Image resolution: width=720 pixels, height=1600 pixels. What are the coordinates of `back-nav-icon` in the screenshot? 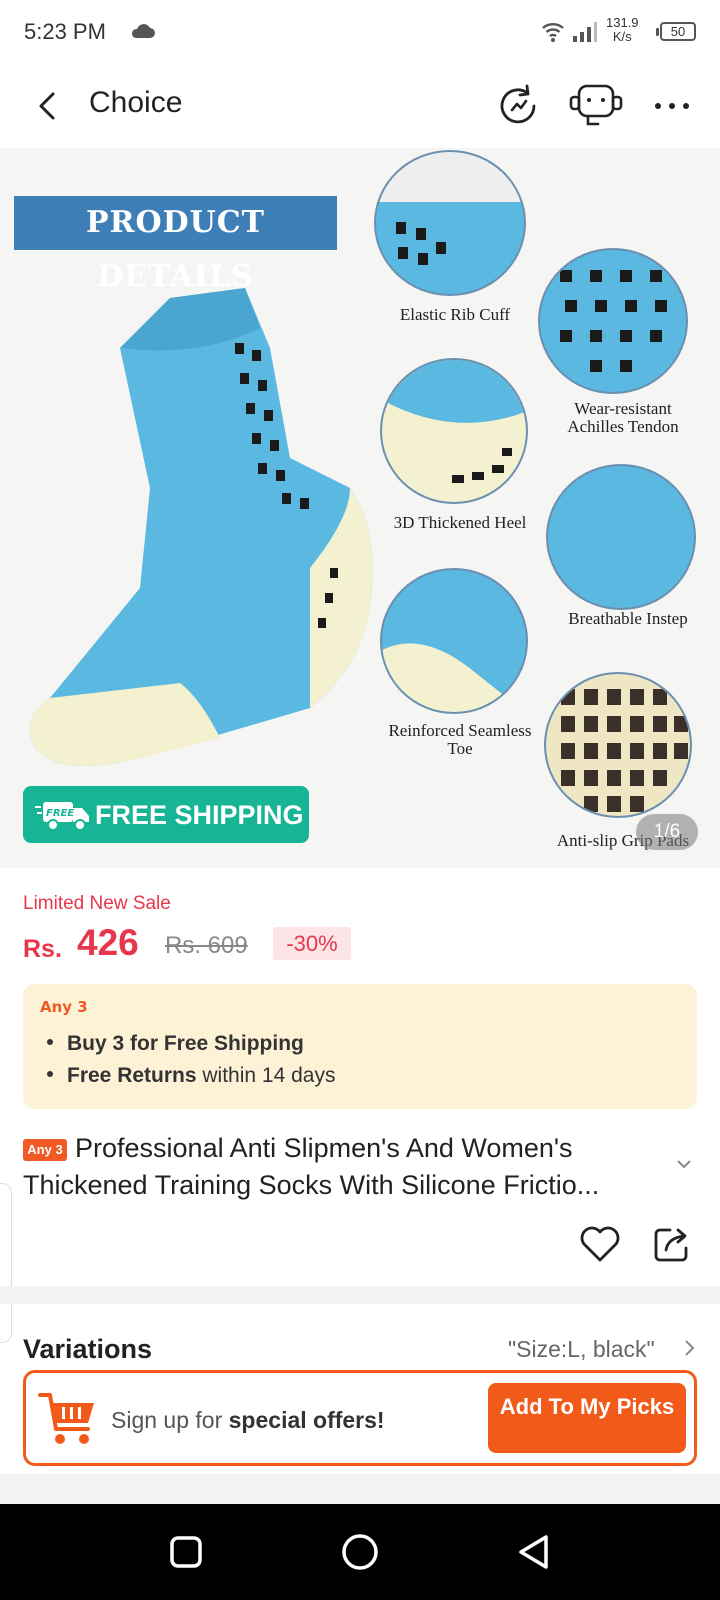 It's located at (534, 1552).